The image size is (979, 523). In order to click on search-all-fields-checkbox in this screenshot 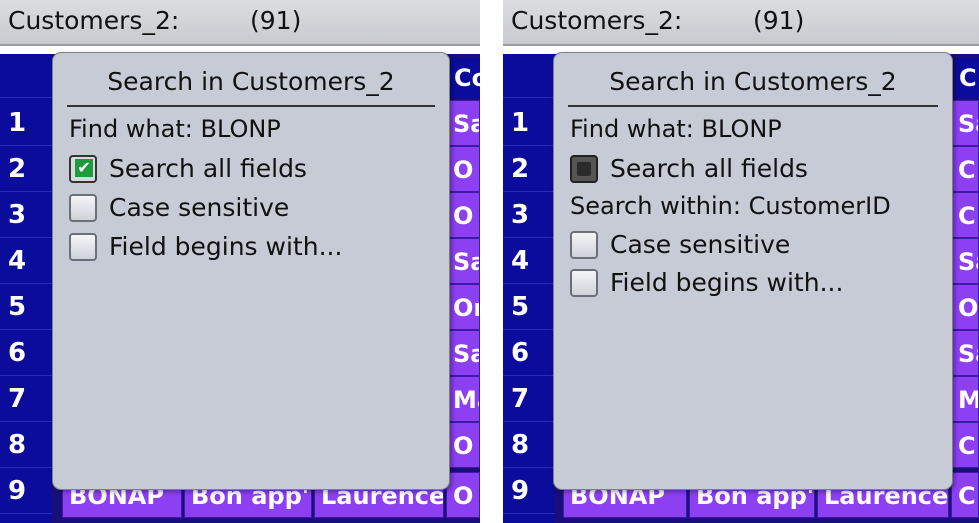, I will do `click(584, 169)`.